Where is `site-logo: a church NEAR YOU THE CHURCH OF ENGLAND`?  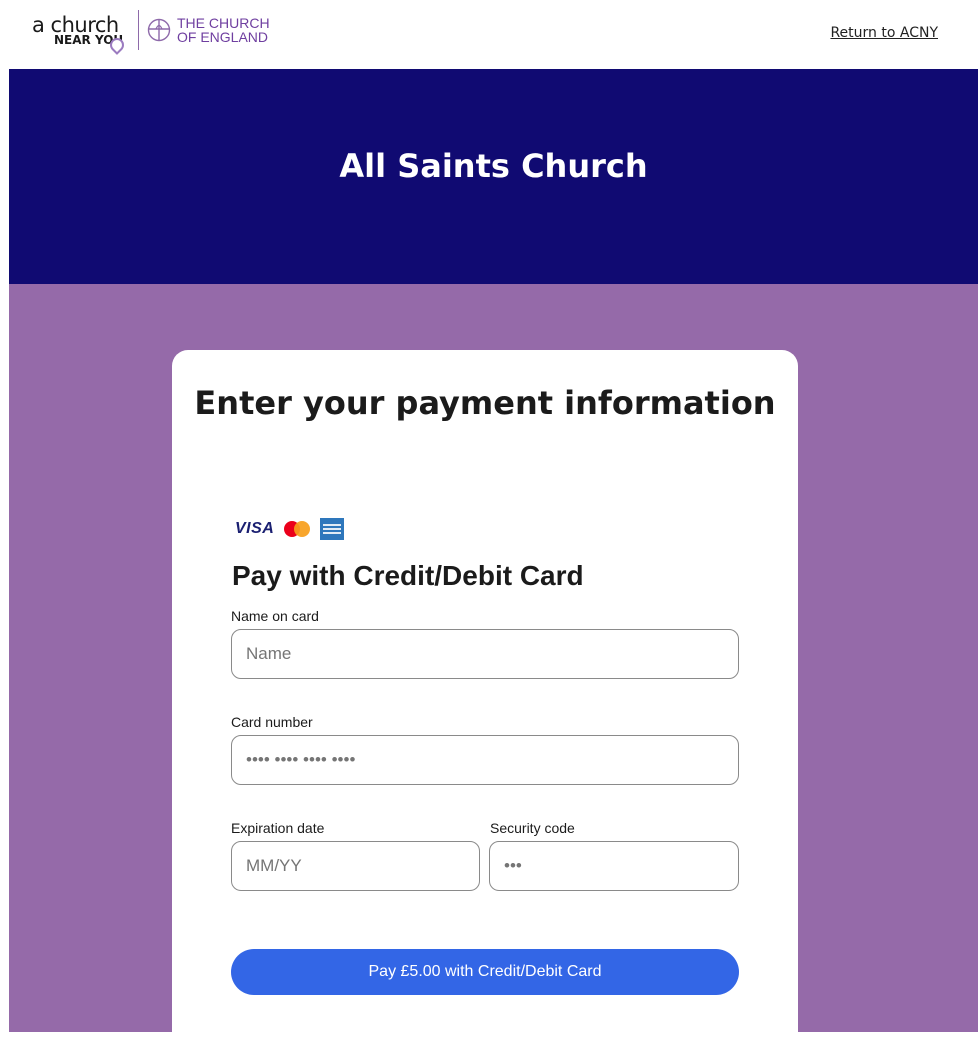 site-logo: a church NEAR YOU THE CHURCH OF ENGLAND is located at coordinates (151, 31).